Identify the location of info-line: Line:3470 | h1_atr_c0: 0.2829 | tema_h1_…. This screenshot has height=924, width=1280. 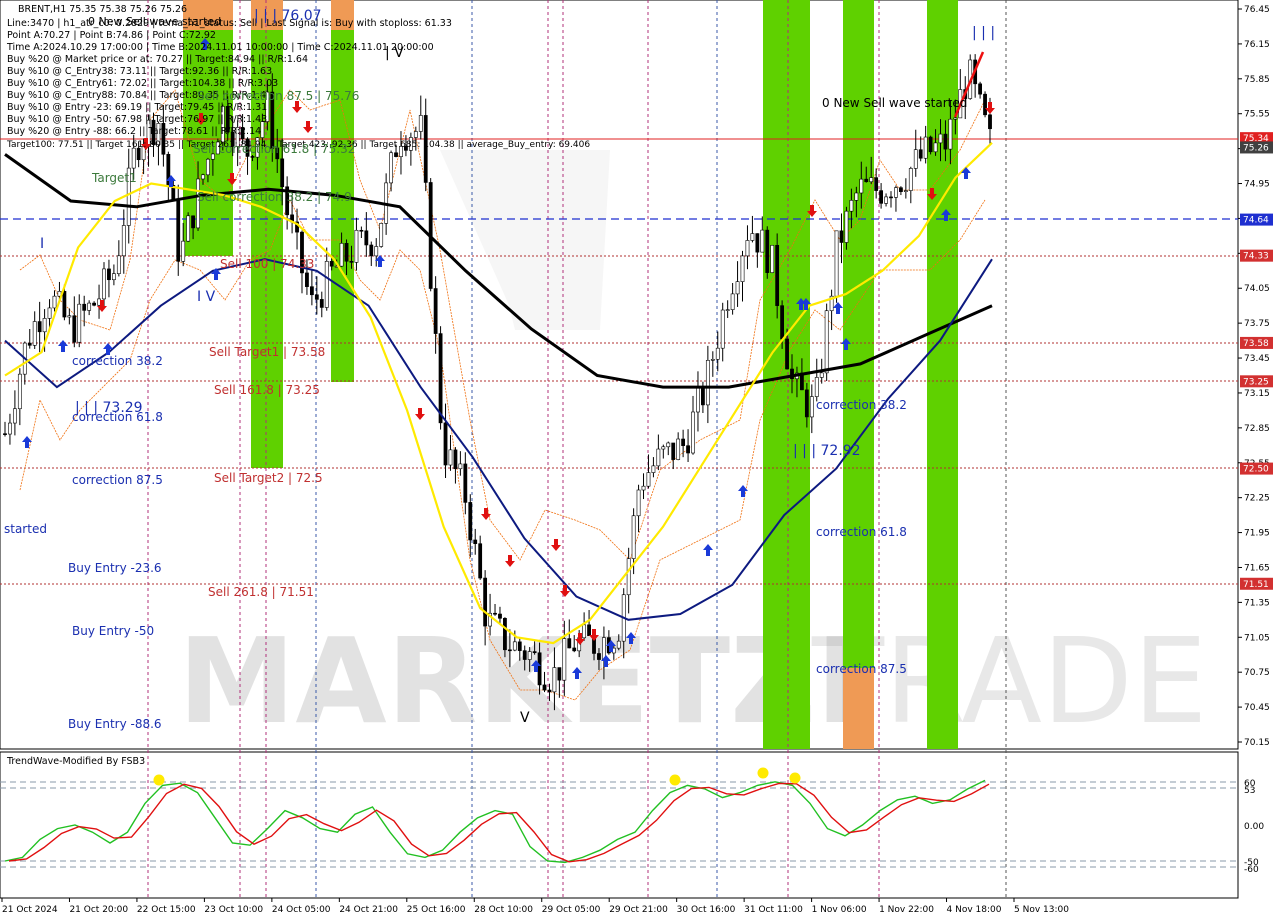
(229, 23).